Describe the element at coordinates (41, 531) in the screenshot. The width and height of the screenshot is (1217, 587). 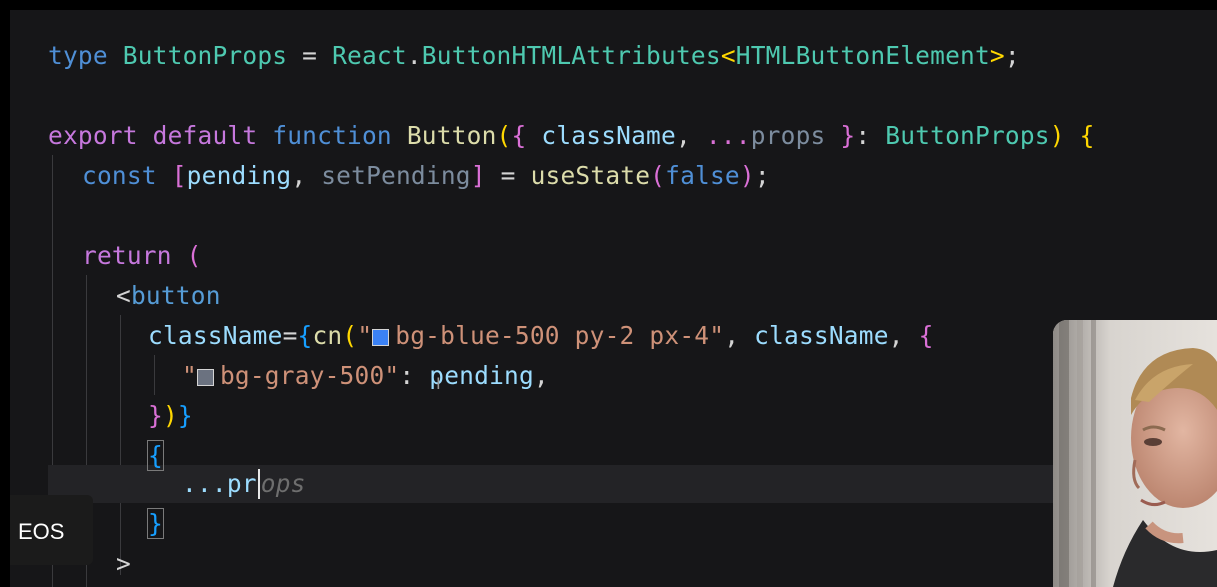
I see `eos-label: EOS` at that location.